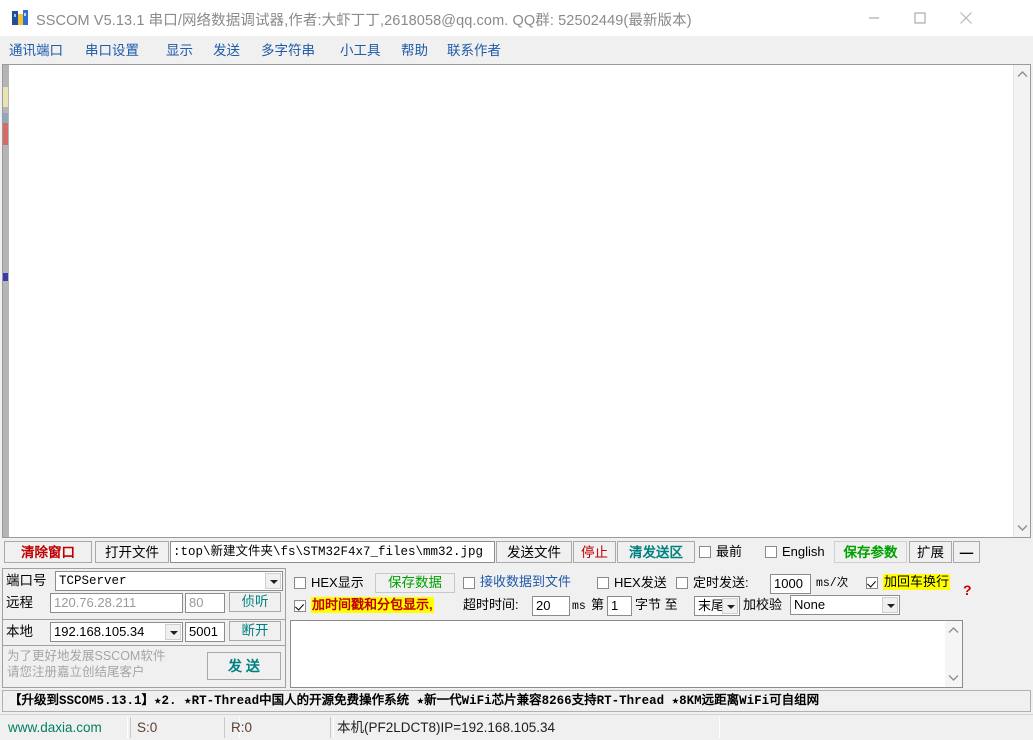  What do you see at coordinates (415, 583) in the screenshot?
I see `save-data-button: 保存数据` at bounding box center [415, 583].